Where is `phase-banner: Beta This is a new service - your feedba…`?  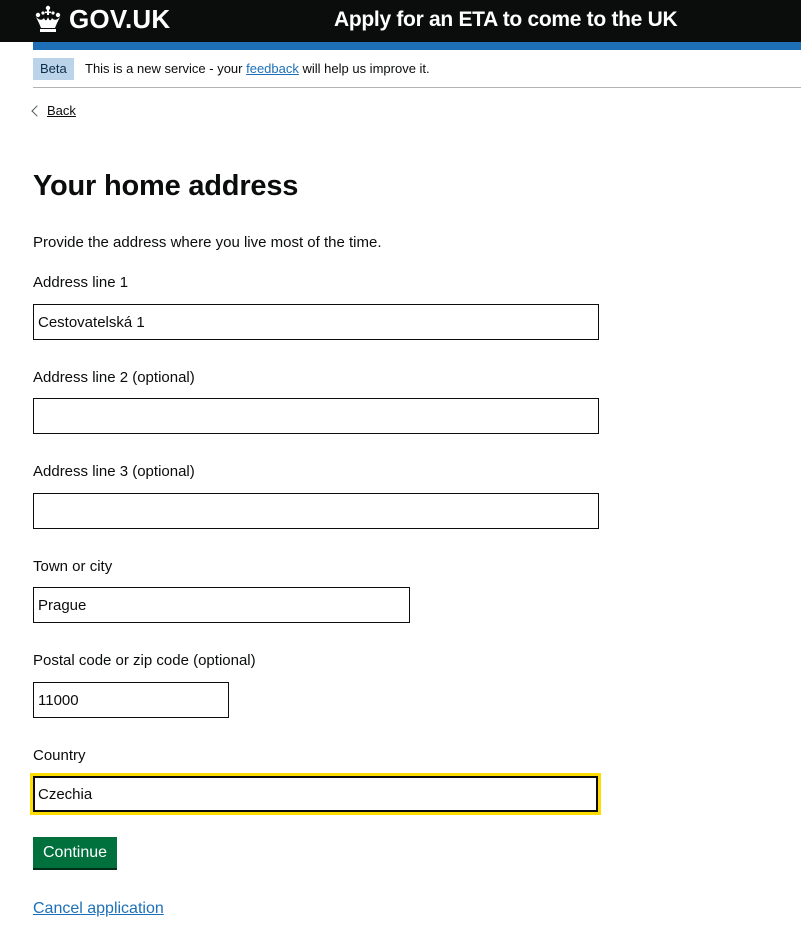
phase-banner: Beta This is a new service - your feedba… is located at coordinates (417, 69).